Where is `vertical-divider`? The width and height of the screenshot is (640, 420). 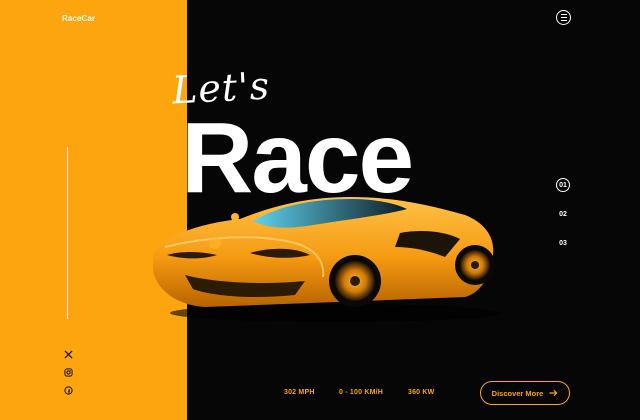 vertical-divider is located at coordinates (67, 233).